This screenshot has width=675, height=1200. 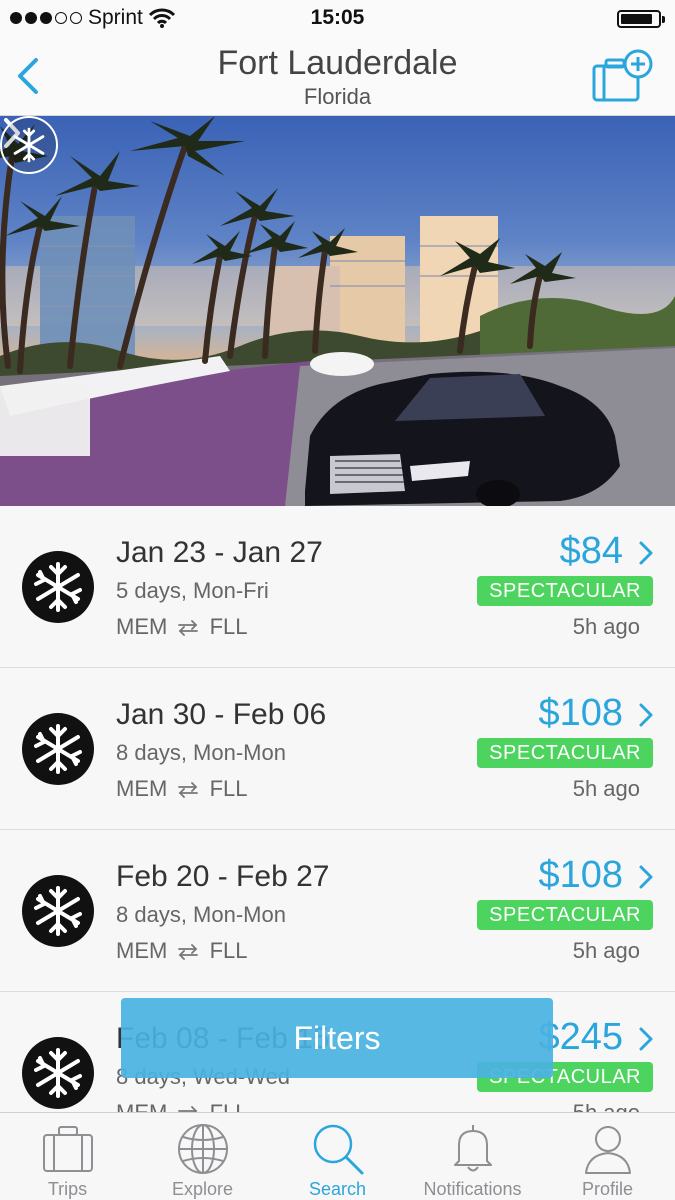 I want to click on tab-trips: Trips, so click(x=67, y=1156).